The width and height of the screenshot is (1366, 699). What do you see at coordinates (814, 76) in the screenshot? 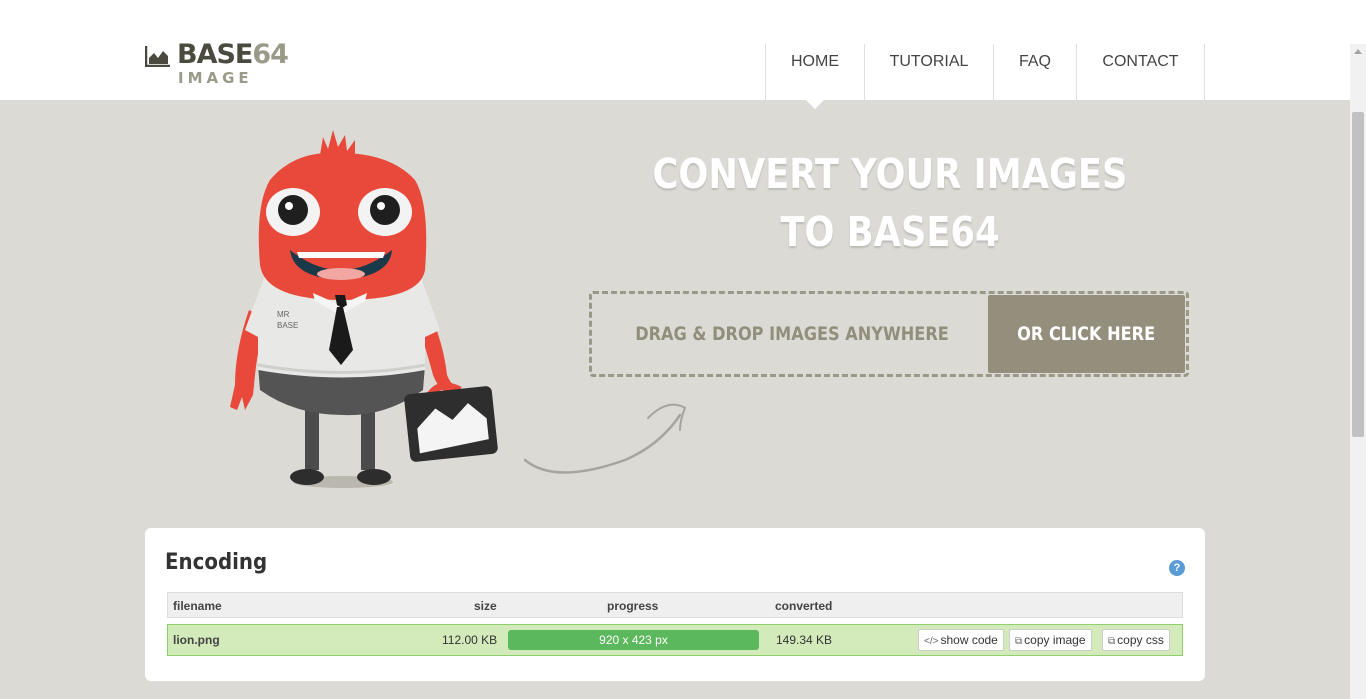
I see `nav-home: HOME` at bounding box center [814, 76].